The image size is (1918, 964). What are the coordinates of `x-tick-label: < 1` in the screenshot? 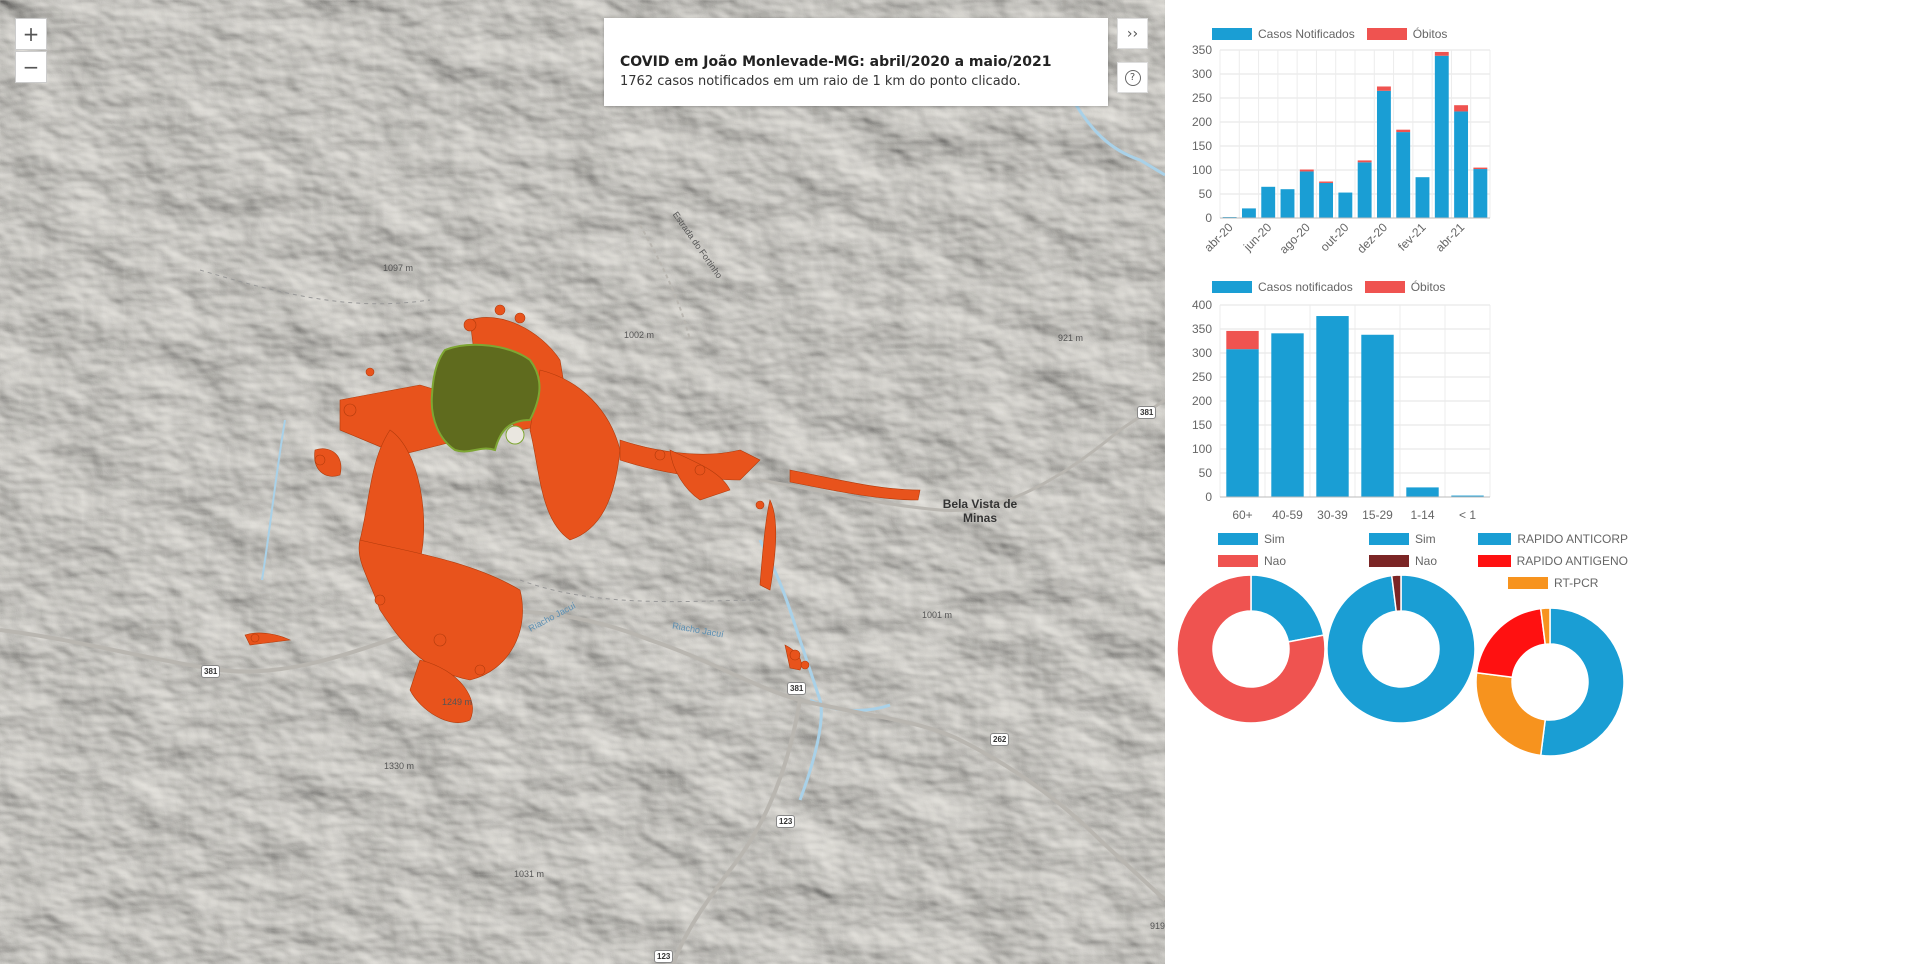 It's located at (1467, 515).